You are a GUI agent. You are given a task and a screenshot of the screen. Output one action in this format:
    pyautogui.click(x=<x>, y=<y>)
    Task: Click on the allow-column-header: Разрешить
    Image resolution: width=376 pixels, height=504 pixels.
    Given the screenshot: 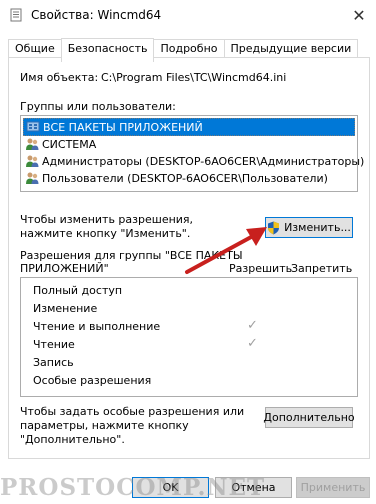 What is the action you would take?
    pyautogui.click(x=261, y=268)
    